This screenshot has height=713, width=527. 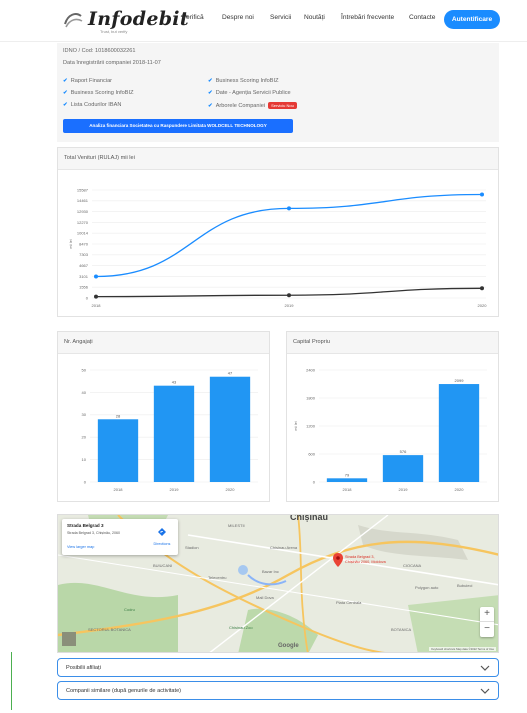 I want to click on google-logo: Google, so click(x=288, y=646).